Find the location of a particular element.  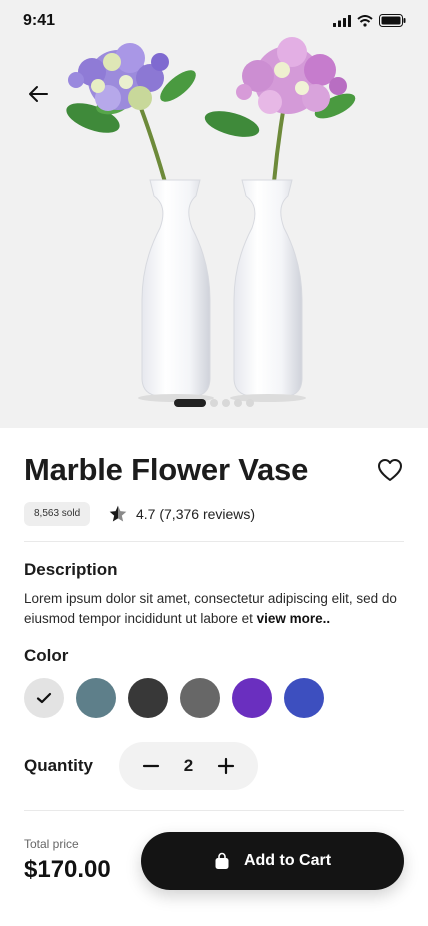

add-to-cart-label: Add to Cart is located at coordinates (287, 860).